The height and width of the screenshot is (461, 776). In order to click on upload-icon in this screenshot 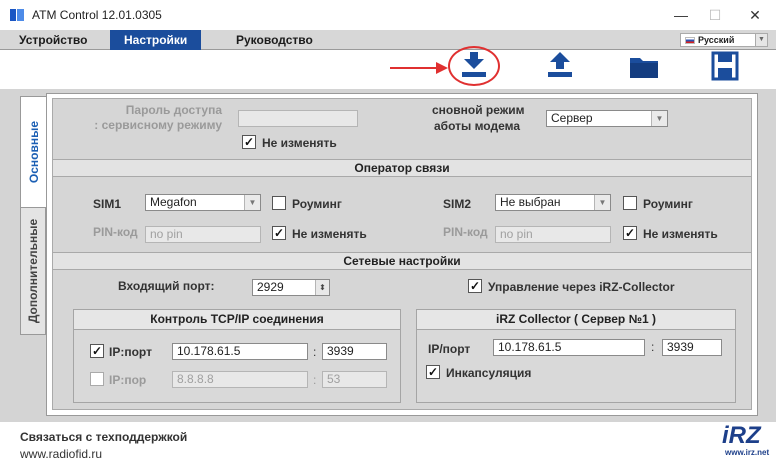, I will do `click(560, 66)`.